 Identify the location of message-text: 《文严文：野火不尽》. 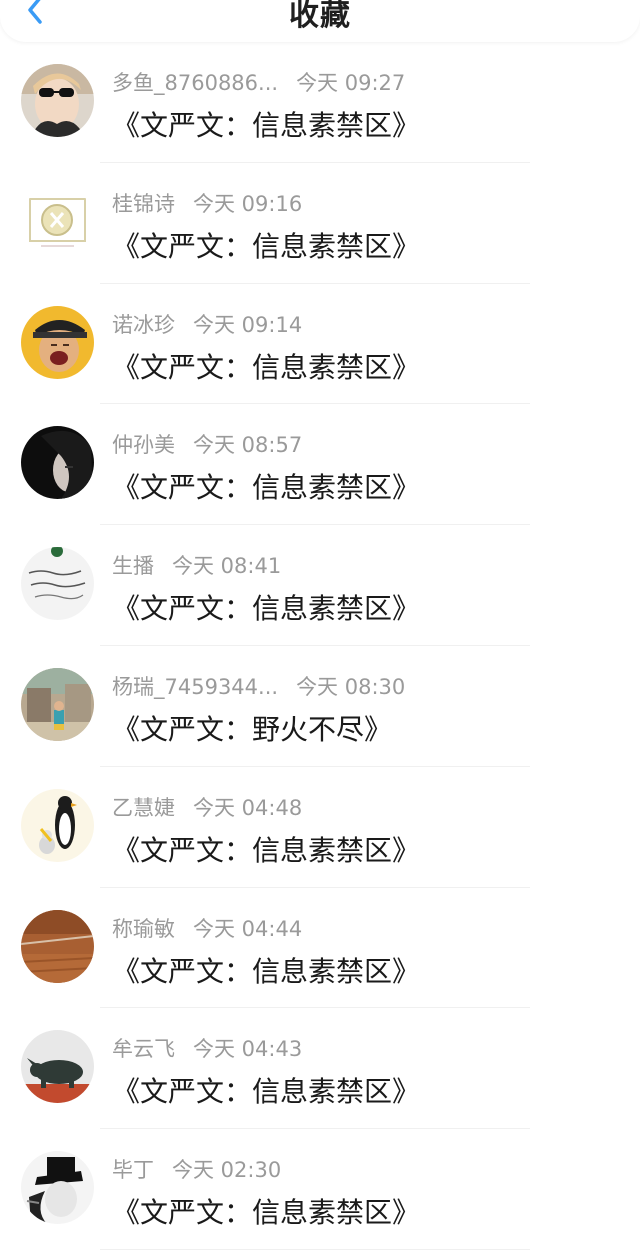
(252, 729).